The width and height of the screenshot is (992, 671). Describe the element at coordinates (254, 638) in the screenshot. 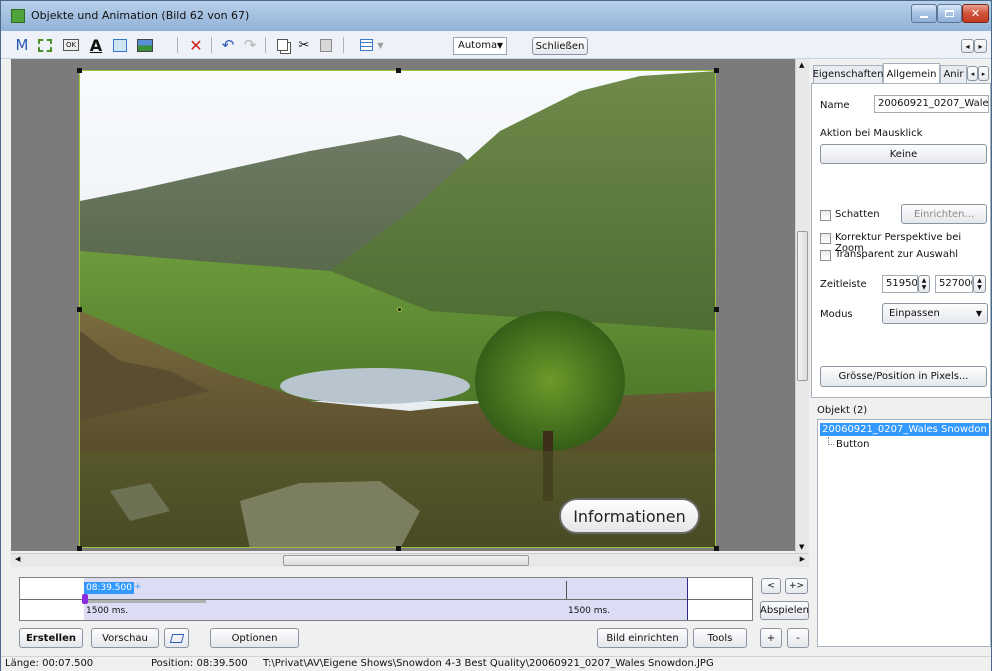

I see `options-button: Optionen` at that location.